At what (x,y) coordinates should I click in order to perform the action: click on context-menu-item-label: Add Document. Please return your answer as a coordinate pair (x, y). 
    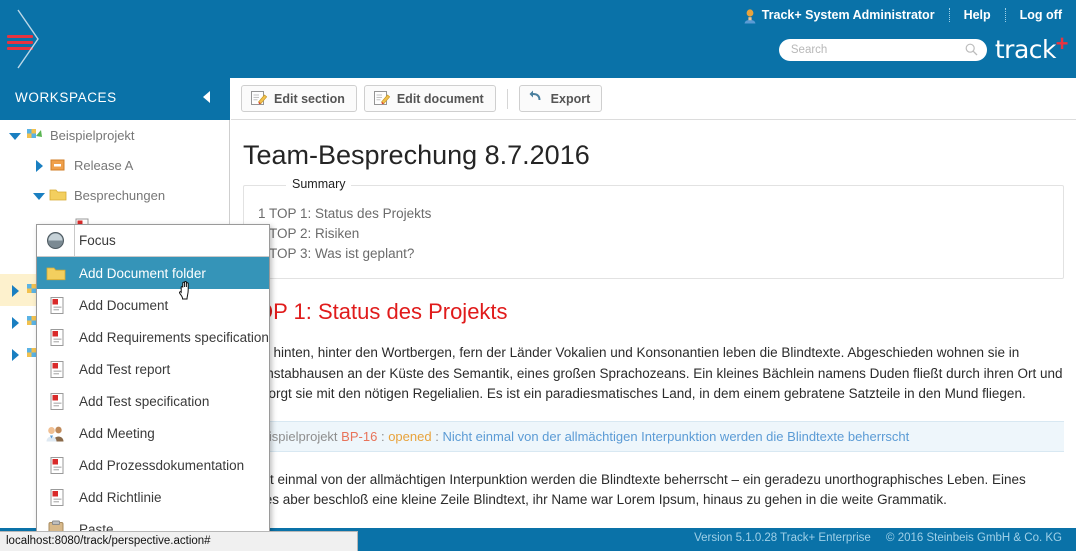
    Looking at the image, I should click on (124, 305).